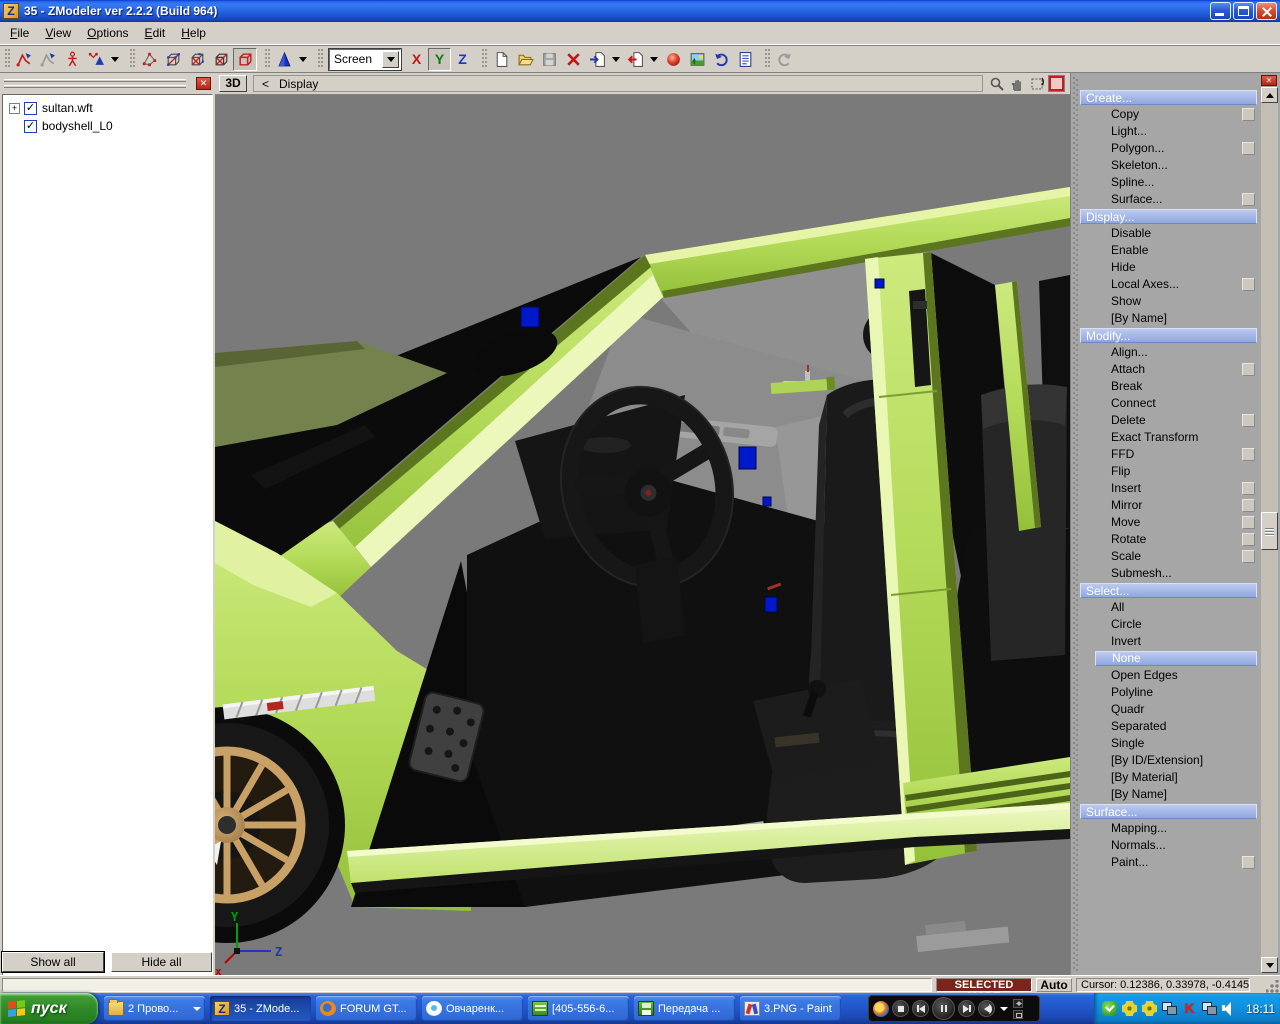 This screenshot has height=1024, width=1280. What do you see at coordinates (635, 59) in the screenshot?
I see `export-button` at bounding box center [635, 59].